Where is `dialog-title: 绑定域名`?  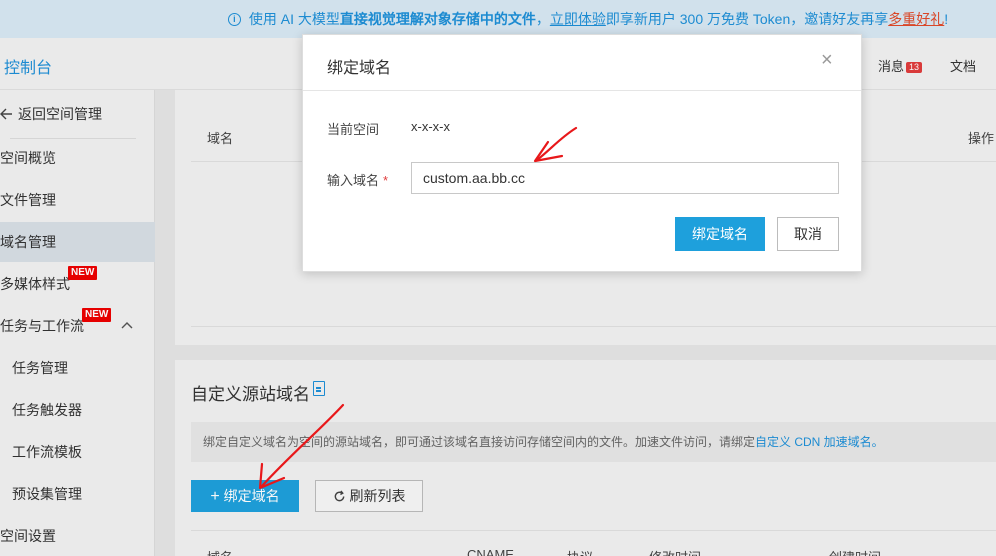 dialog-title: 绑定域名 is located at coordinates (359, 68).